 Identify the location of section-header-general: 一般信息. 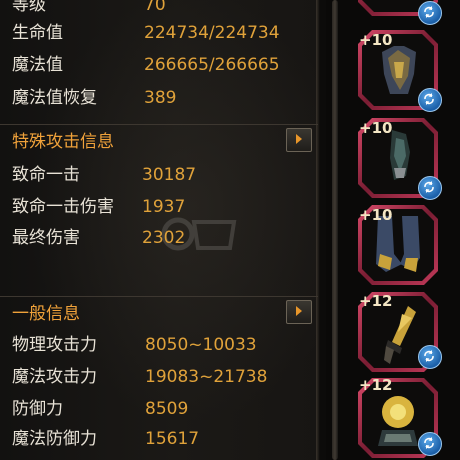
(159, 311).